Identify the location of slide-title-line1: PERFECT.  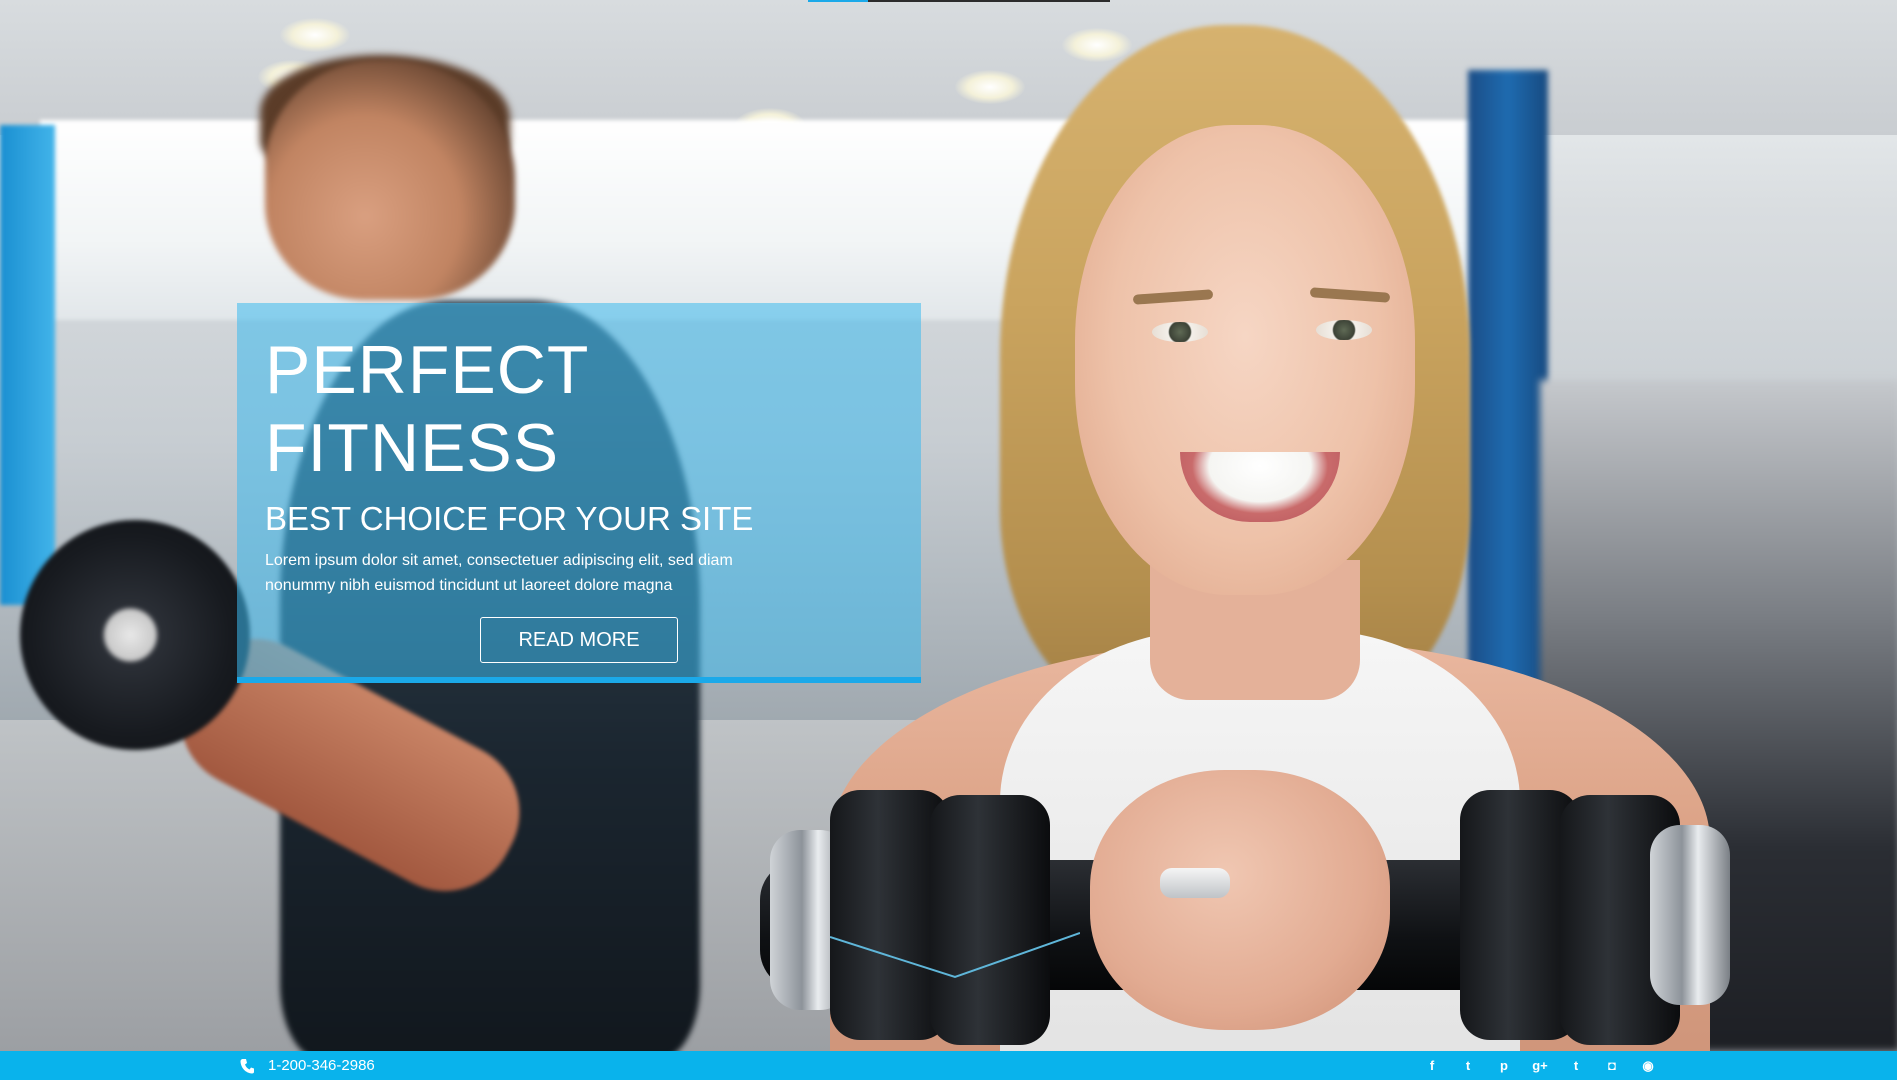
(427, 370).